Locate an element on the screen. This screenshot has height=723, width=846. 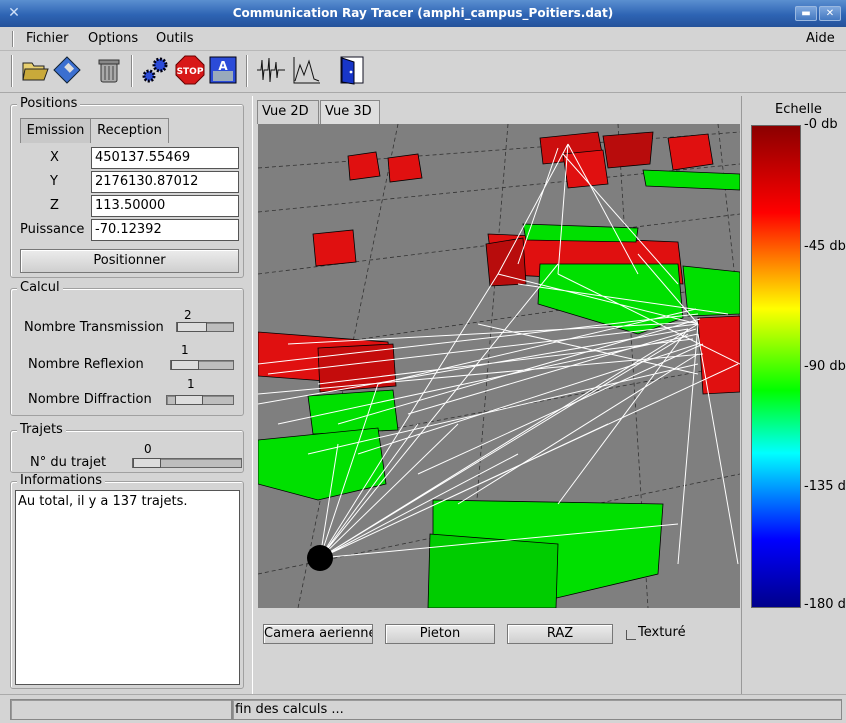
menu-grip is located at coordinates (13, 39).